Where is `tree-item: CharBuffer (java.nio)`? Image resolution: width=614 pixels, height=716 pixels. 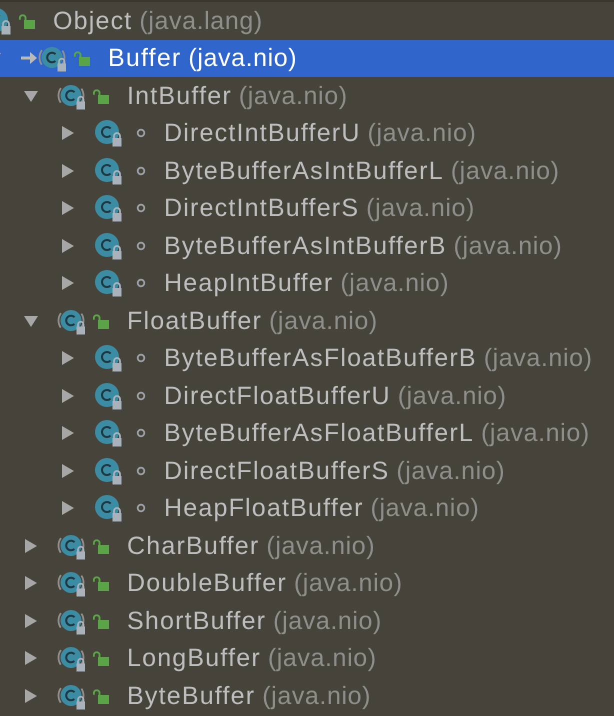
tree-item: CharBuffer (java.nio) is located at coordinates (307, 545).